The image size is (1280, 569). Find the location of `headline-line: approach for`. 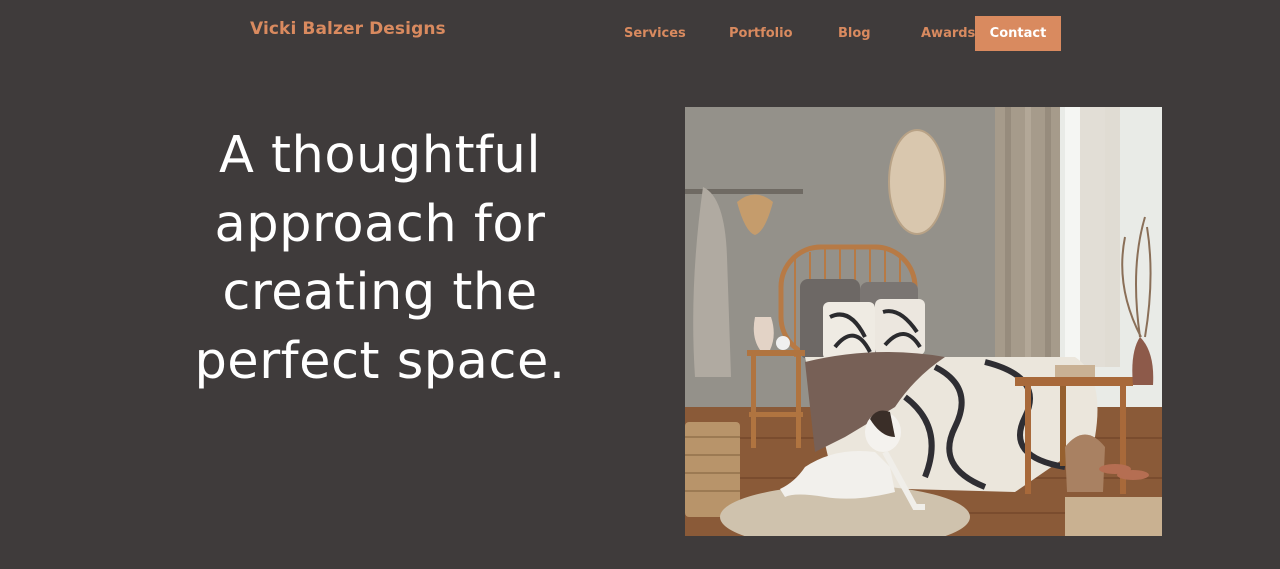

headline-line: approach for is located at coordinates (380, 224).